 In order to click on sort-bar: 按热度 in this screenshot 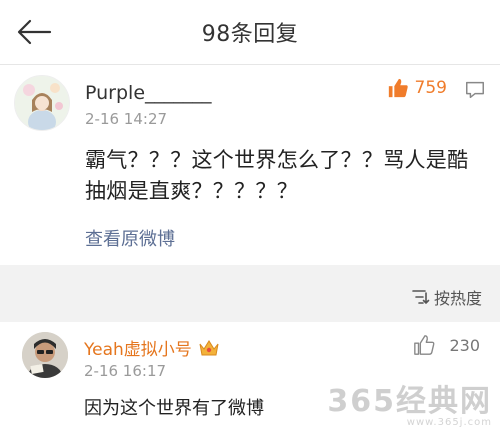, I will do `click(250, 293)`.